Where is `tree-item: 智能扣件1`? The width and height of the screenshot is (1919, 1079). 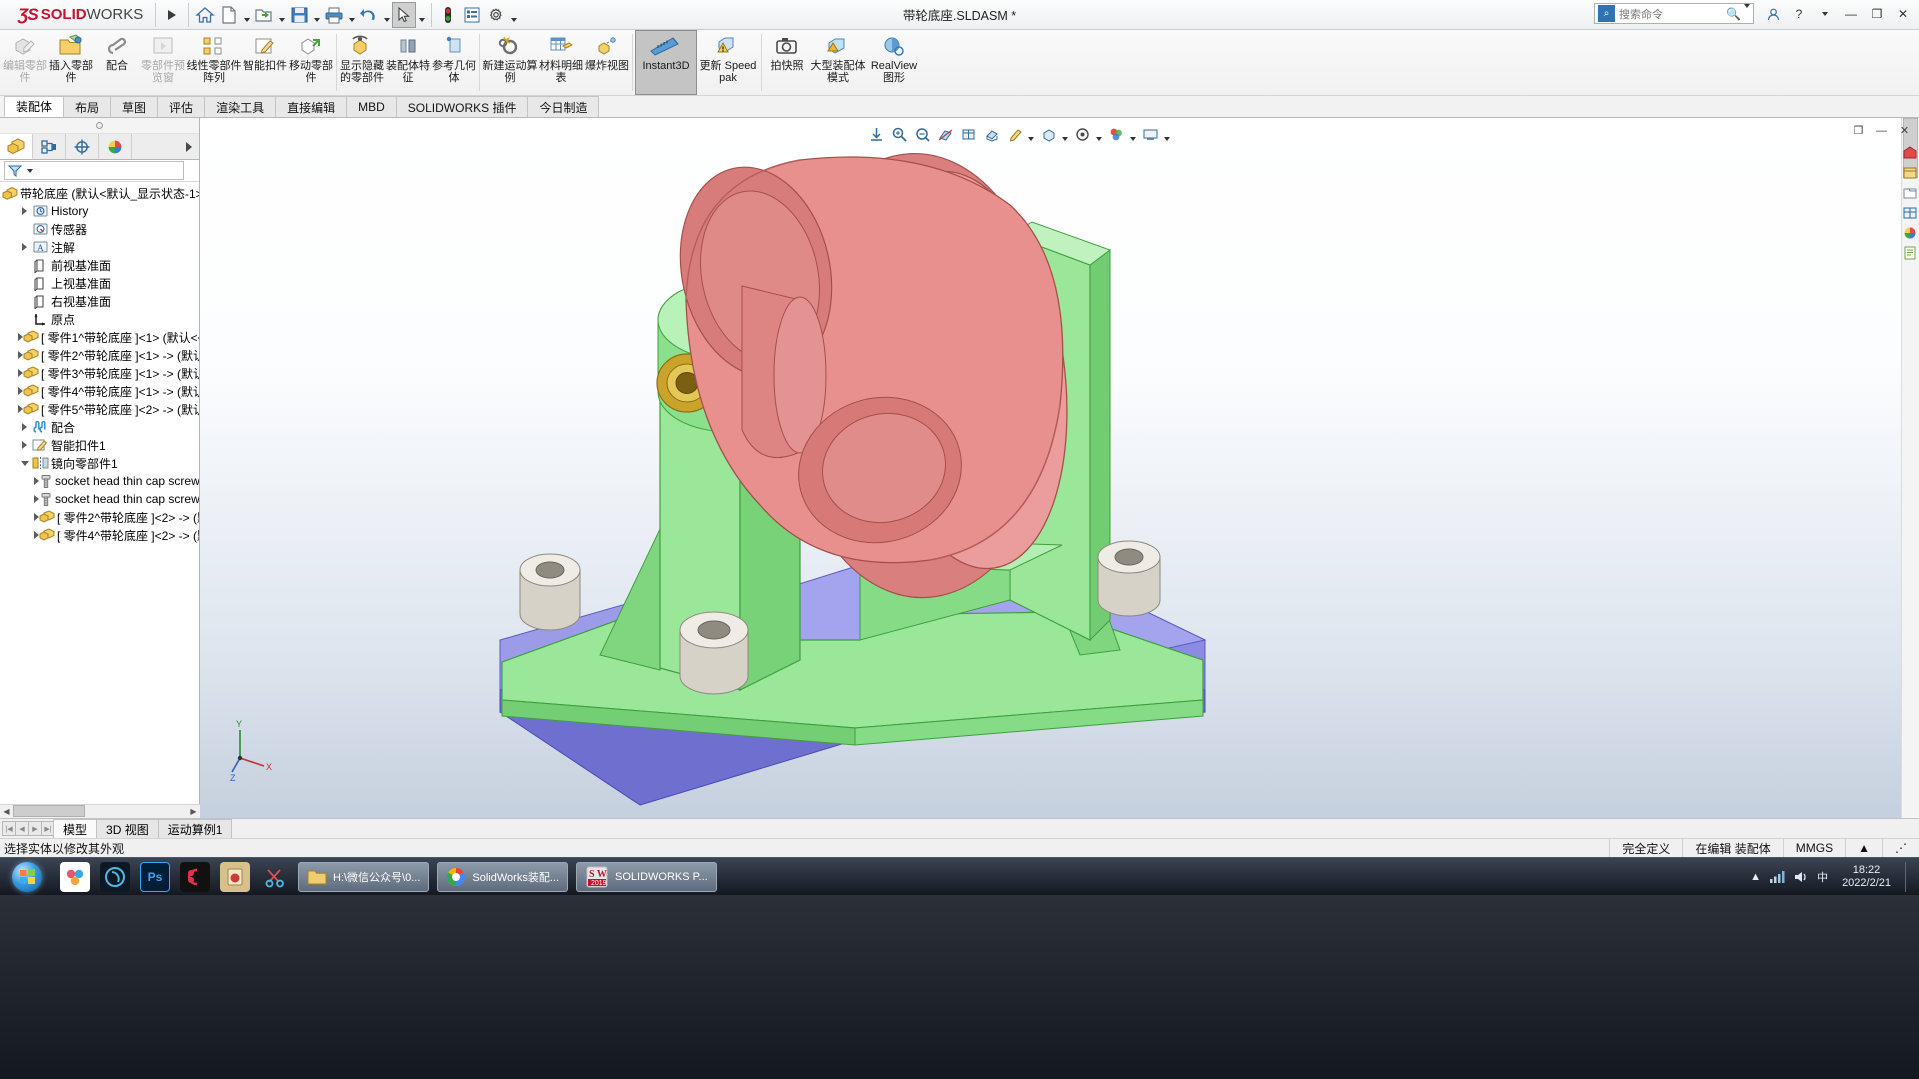 tree-item: 智能扣件1 is located at coordinates (99, 445).